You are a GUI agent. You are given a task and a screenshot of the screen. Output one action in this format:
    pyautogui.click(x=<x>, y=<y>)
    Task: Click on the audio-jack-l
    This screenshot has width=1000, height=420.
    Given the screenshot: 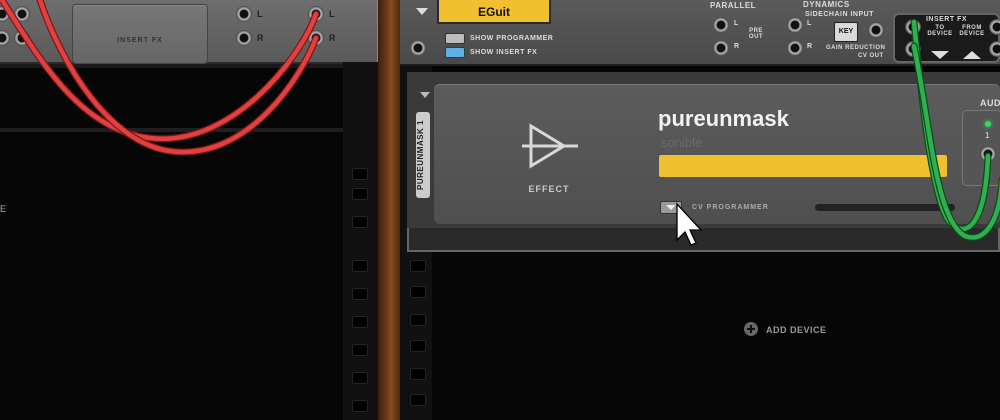 What is the action you would take?
    pyautogui.click(x=988, y=154)
    